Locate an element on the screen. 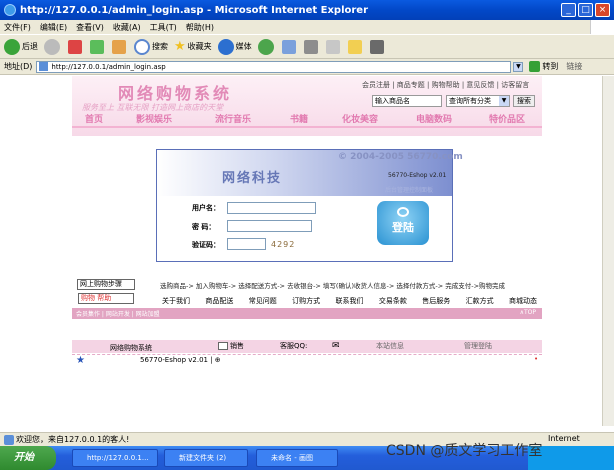  menu-file: 文件(F) is located at coordinates (17, 27).